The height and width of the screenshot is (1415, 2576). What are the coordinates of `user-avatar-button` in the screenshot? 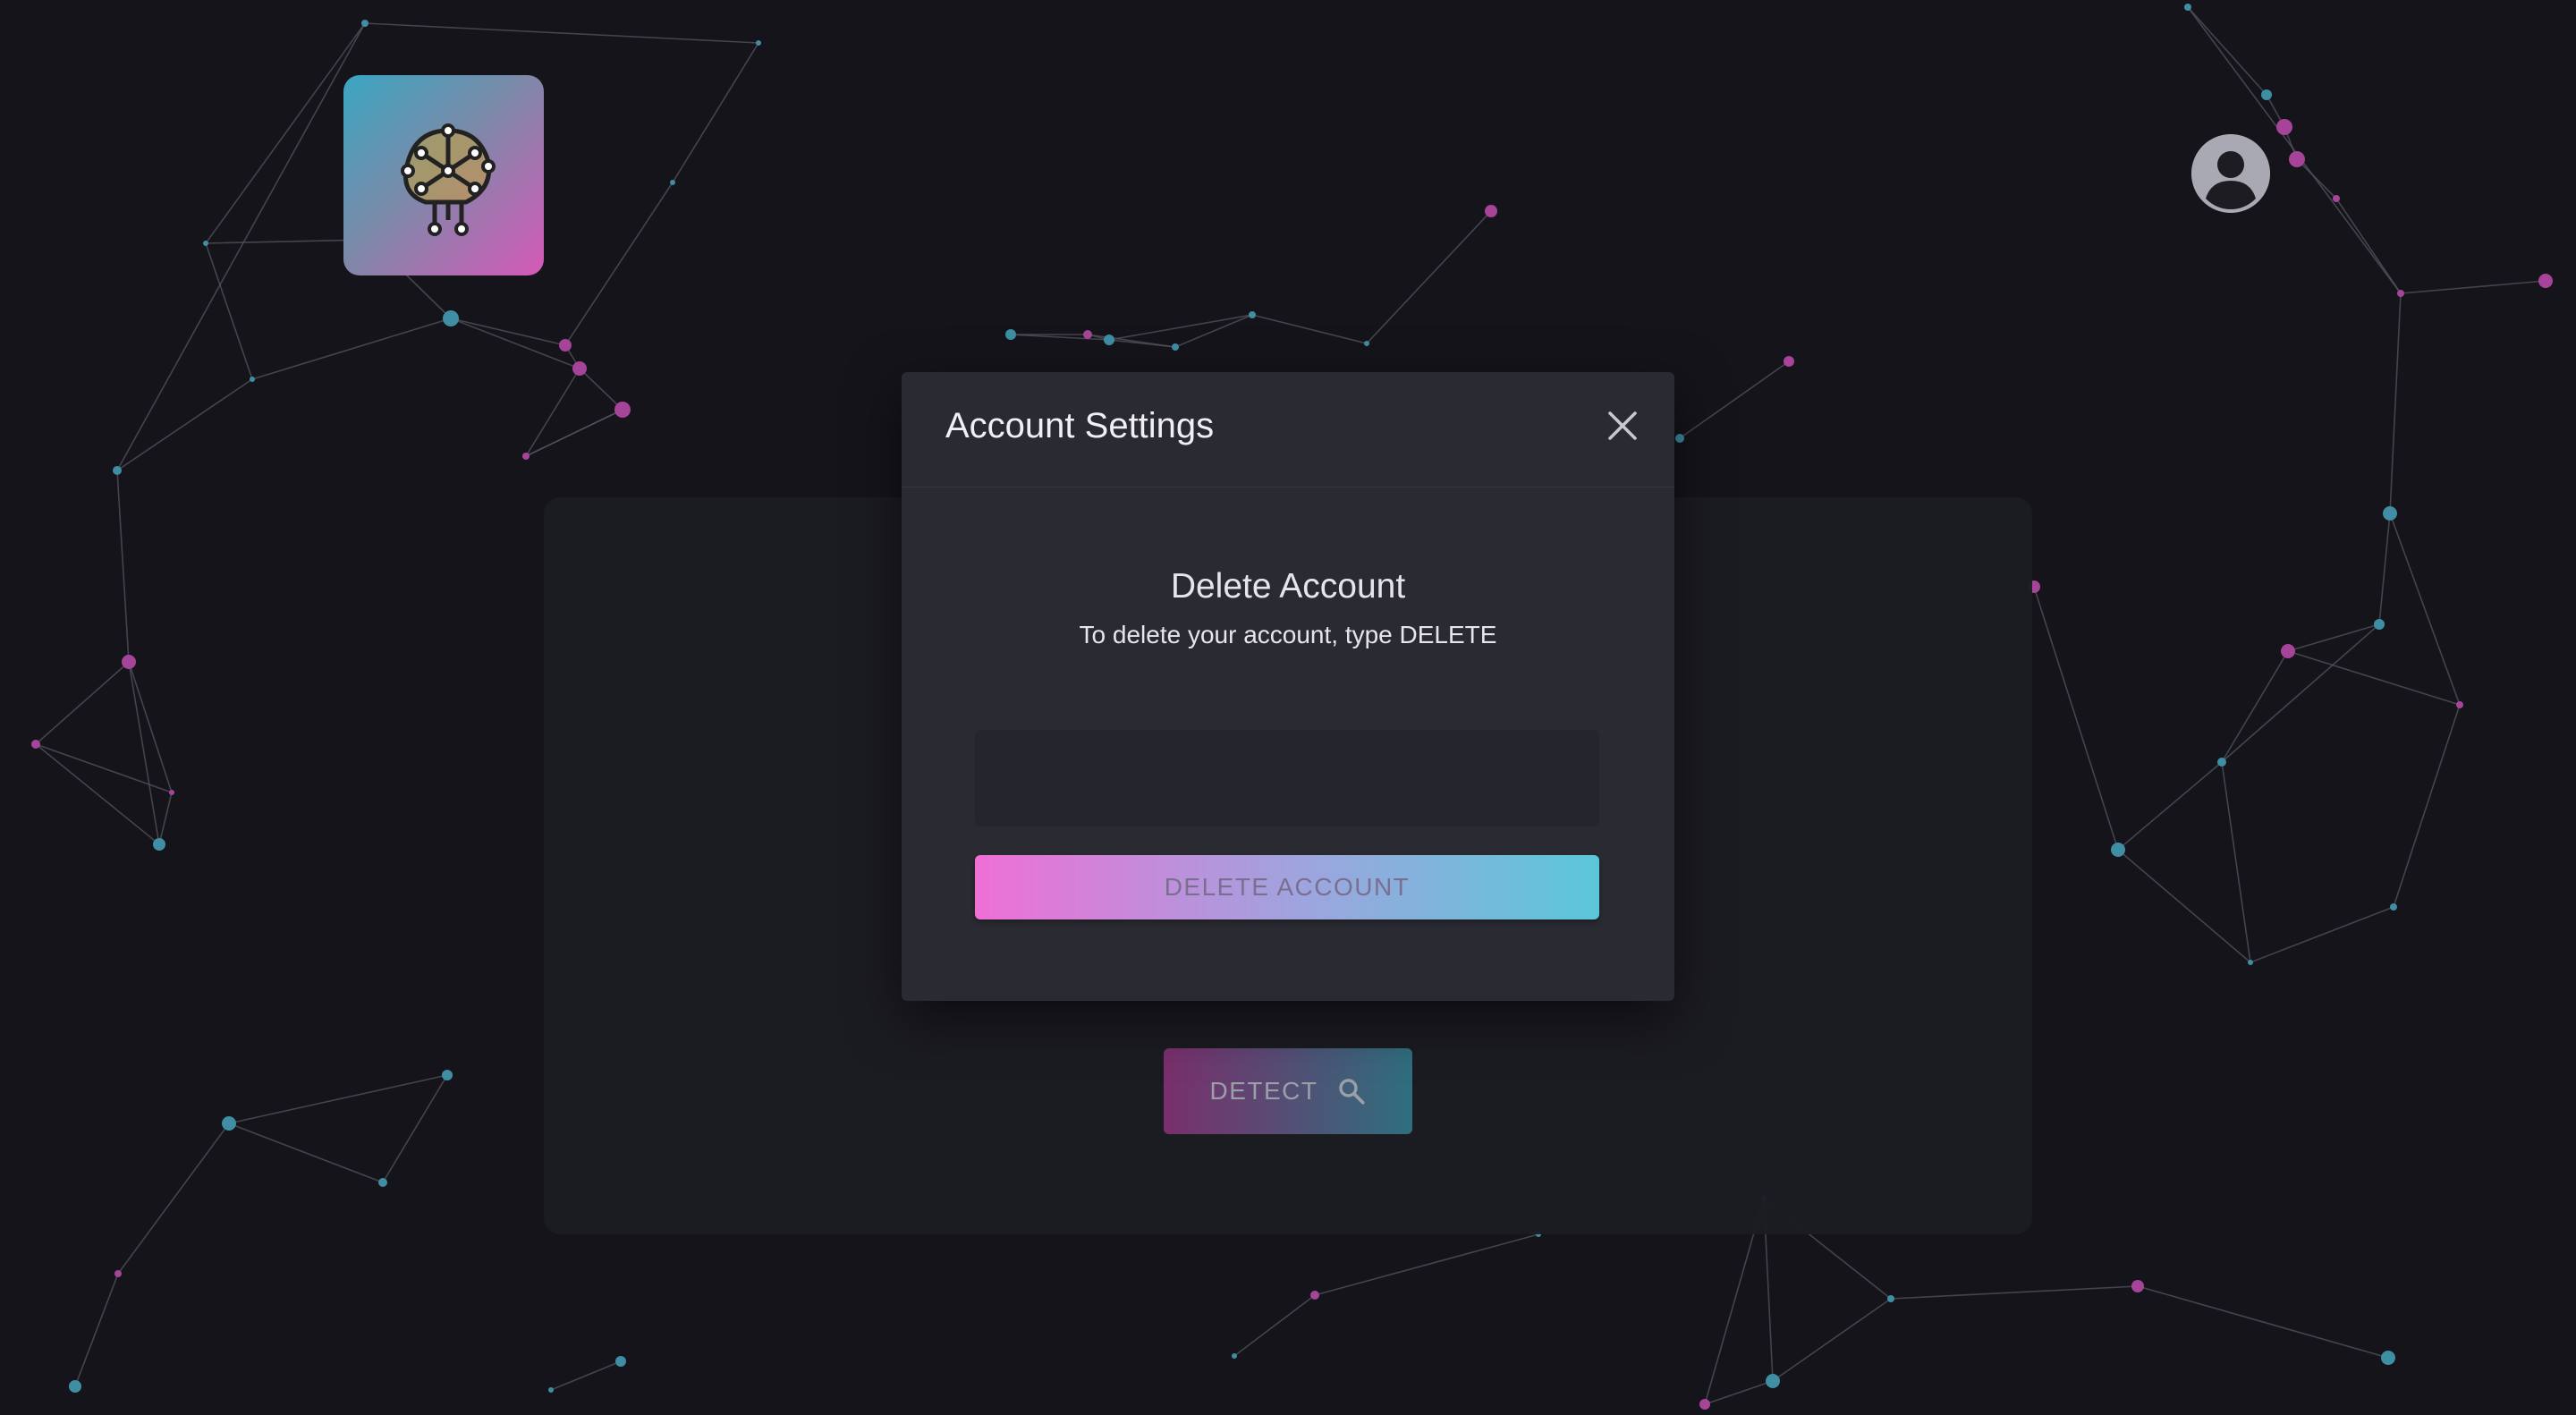 It's located at (2230, 174).